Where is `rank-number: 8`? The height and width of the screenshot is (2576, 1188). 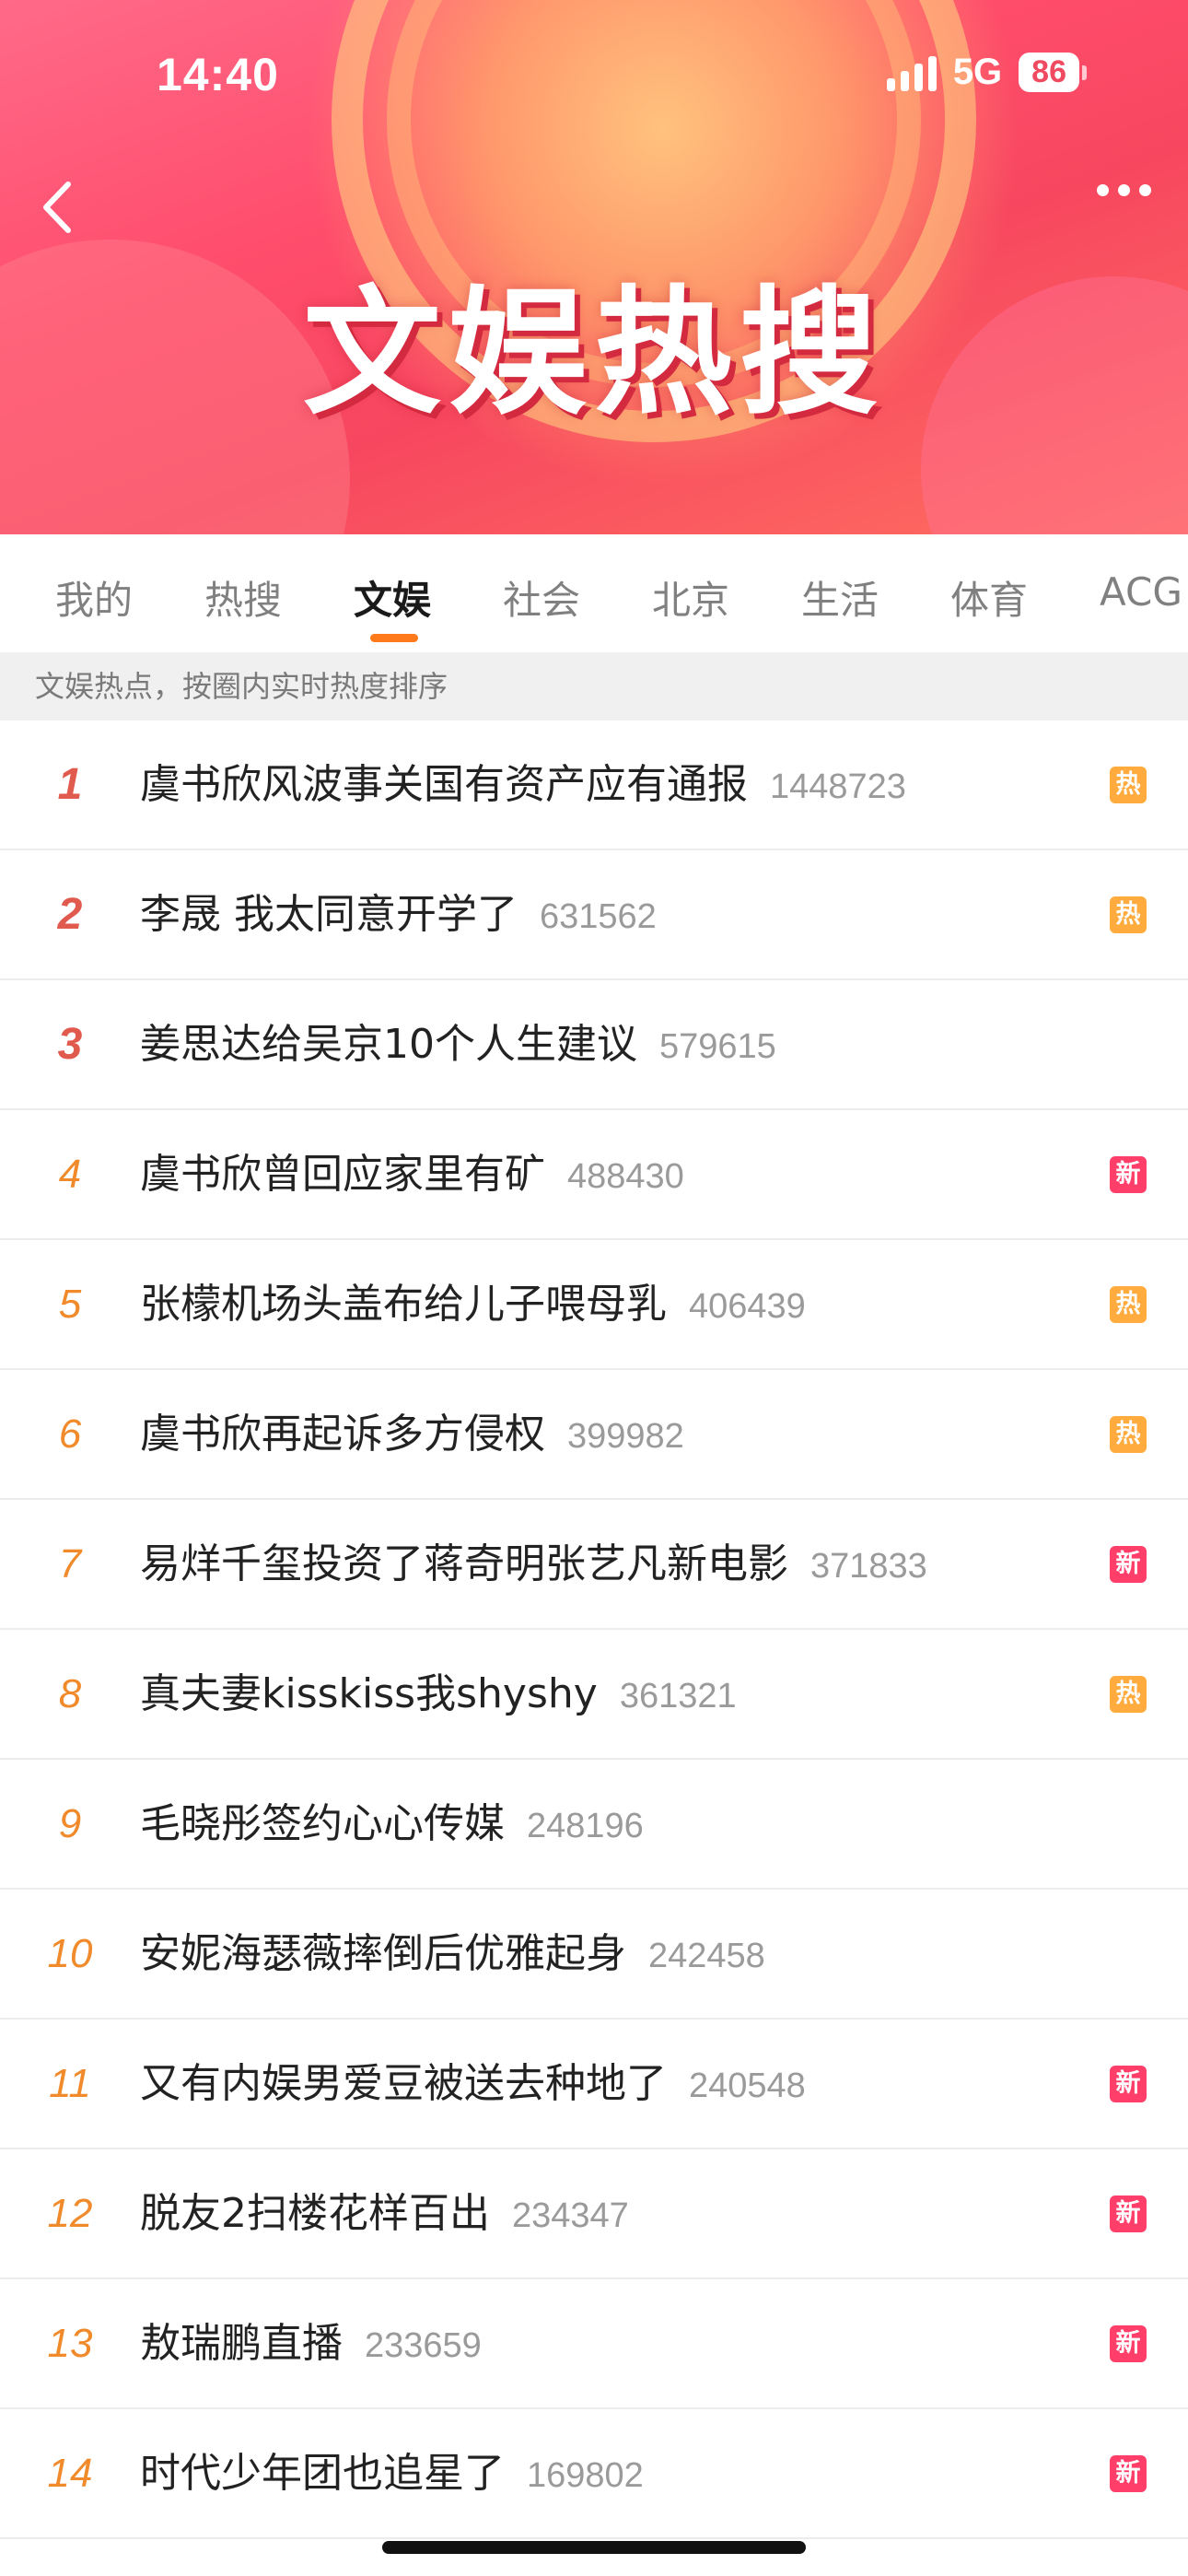
rank-number: 8 is located at coordinates (70, 1693).